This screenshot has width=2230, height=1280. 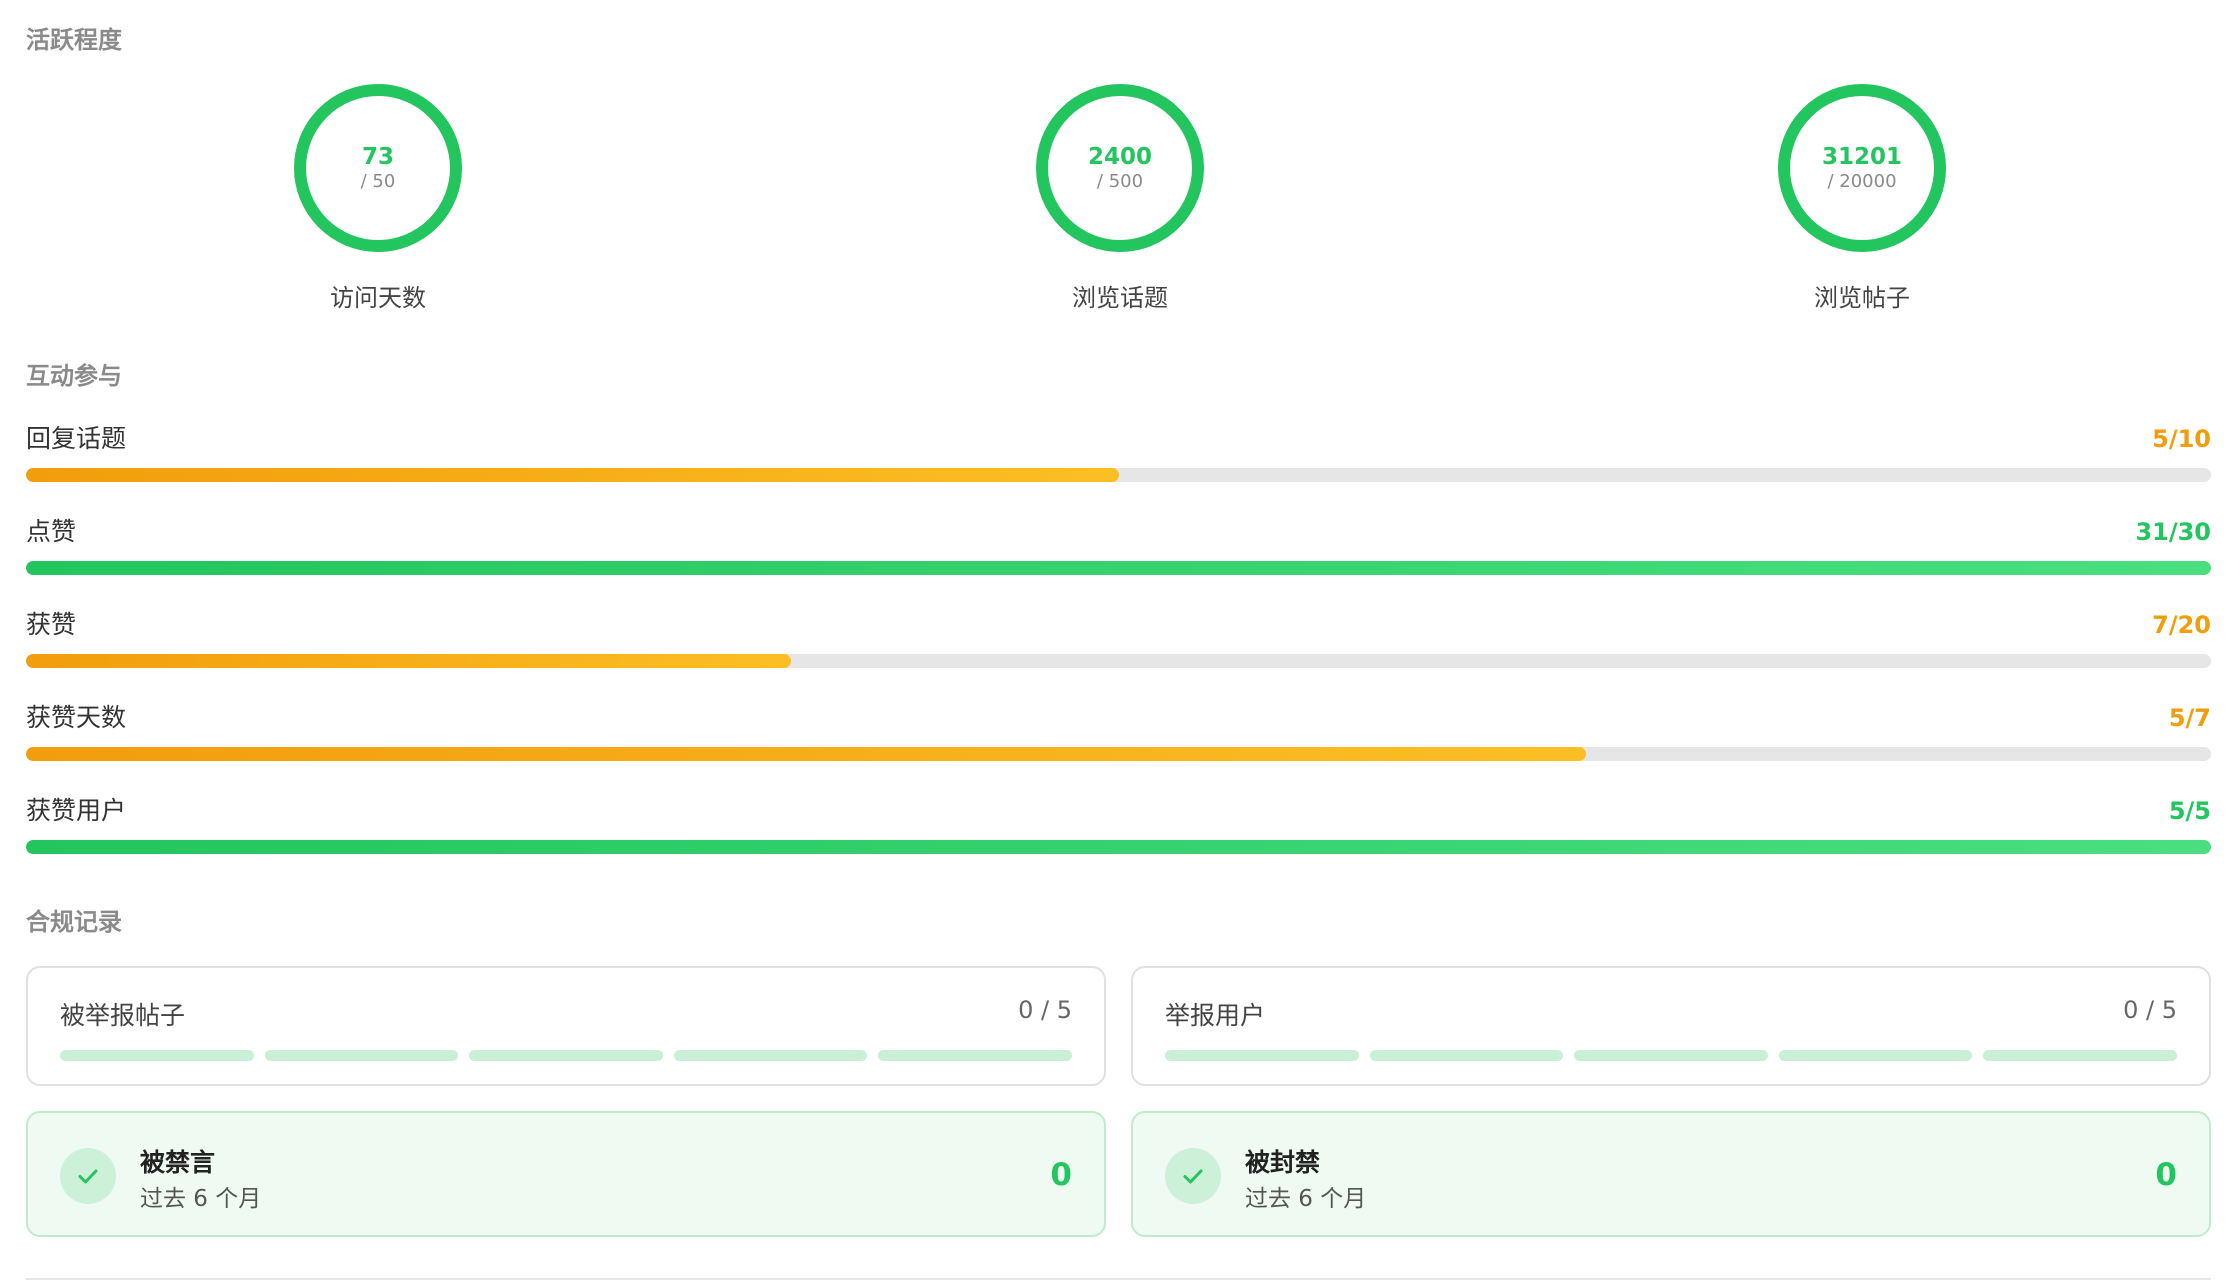 I want to click on progress-ring: 31201 / 20000, so click(x=1862, y=168).